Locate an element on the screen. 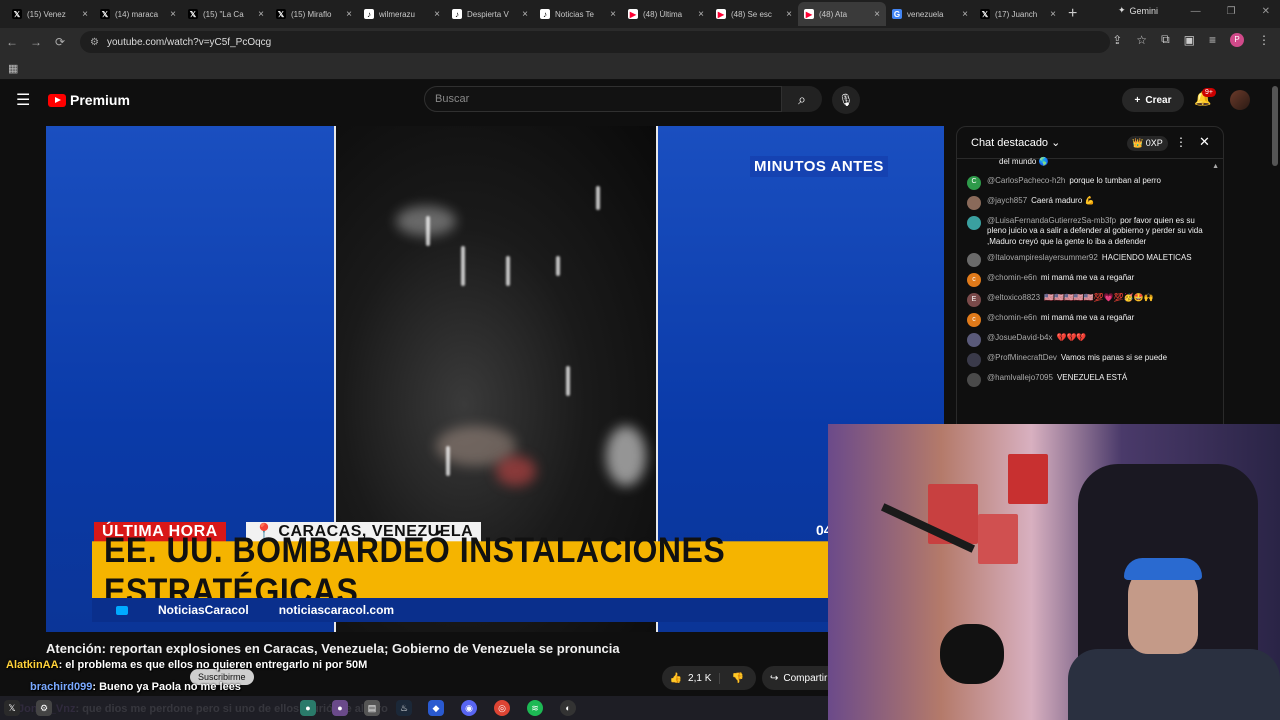  chat-author: @LuisaFernandaGutierrezSa-mb3fp is located at coordinates (1051, 220).